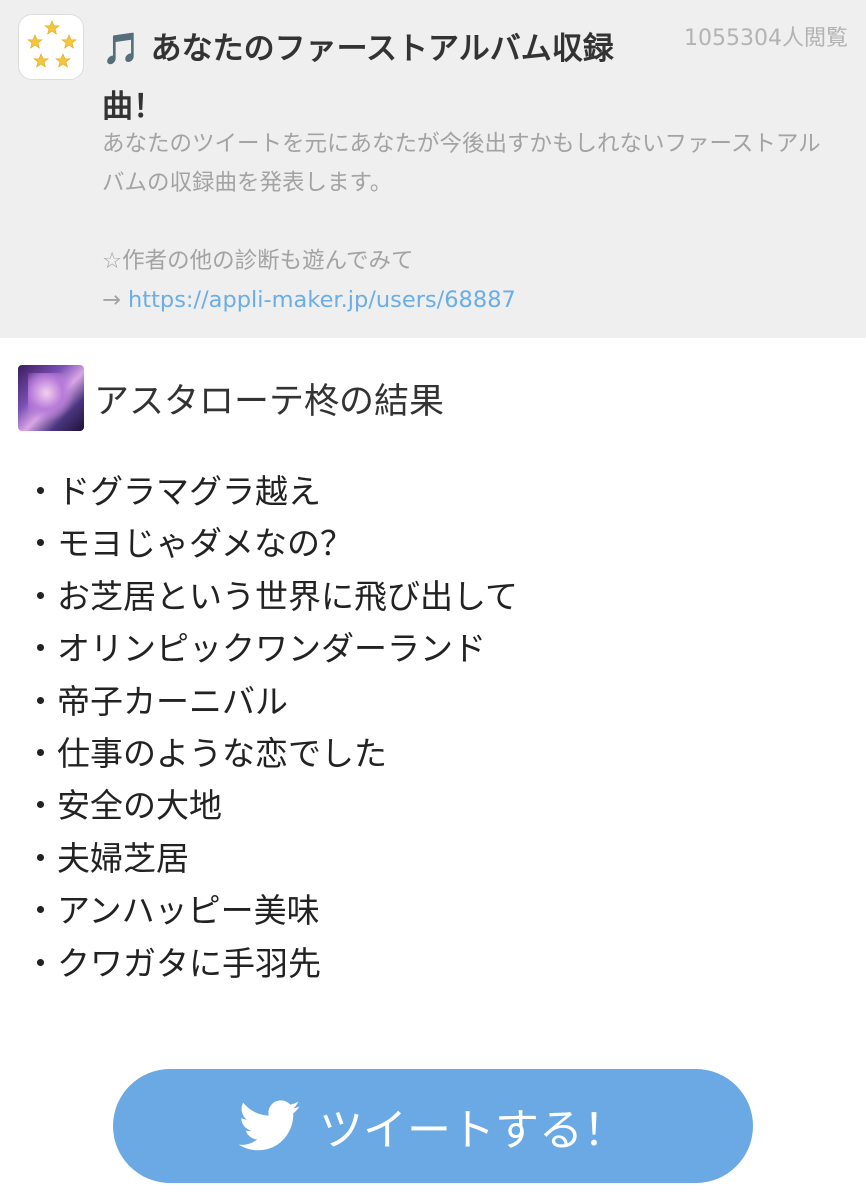  Describe the element at coordinates (766, 38) in the screenshot. I see `view-count: 1055304人閲覧` at that location.